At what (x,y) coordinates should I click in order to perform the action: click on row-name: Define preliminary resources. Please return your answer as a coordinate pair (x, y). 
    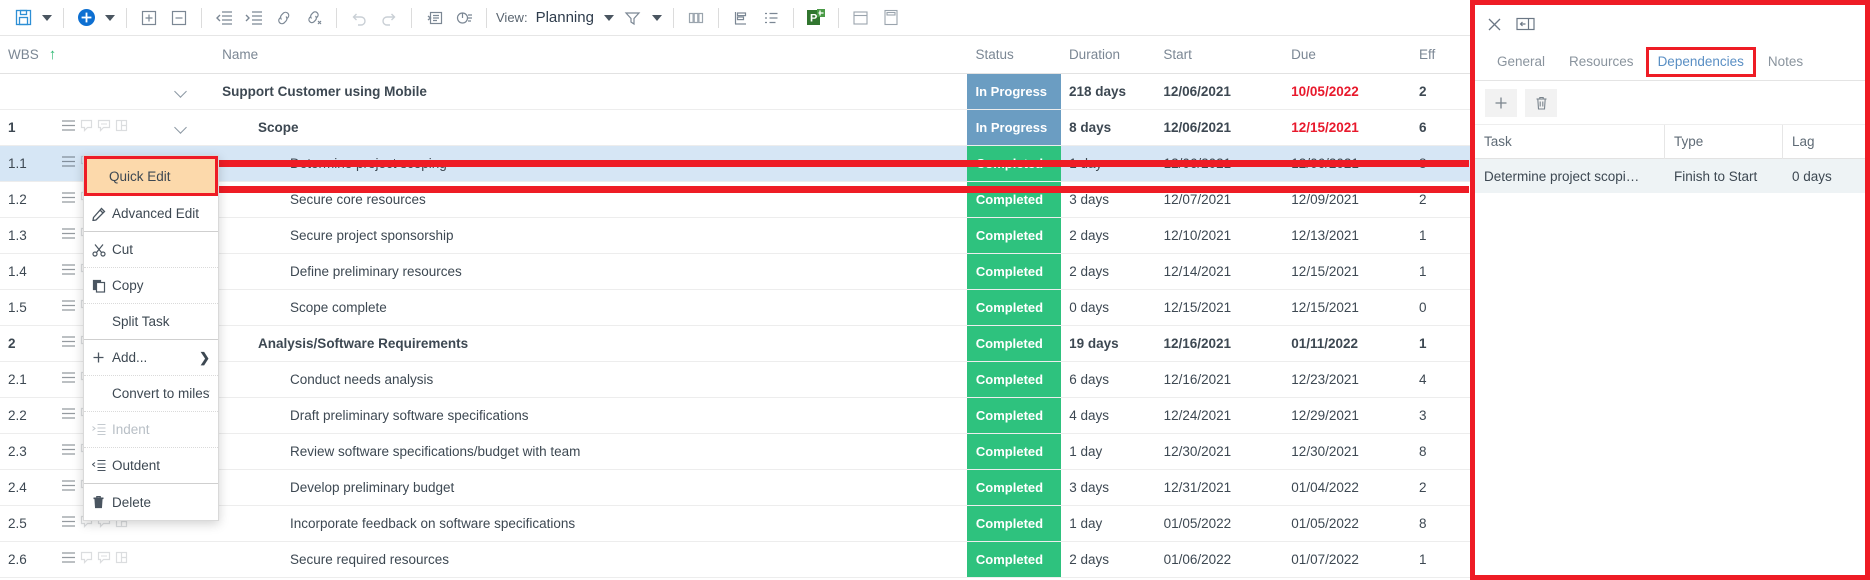
    Looking at the image, I should click on (592, 271).